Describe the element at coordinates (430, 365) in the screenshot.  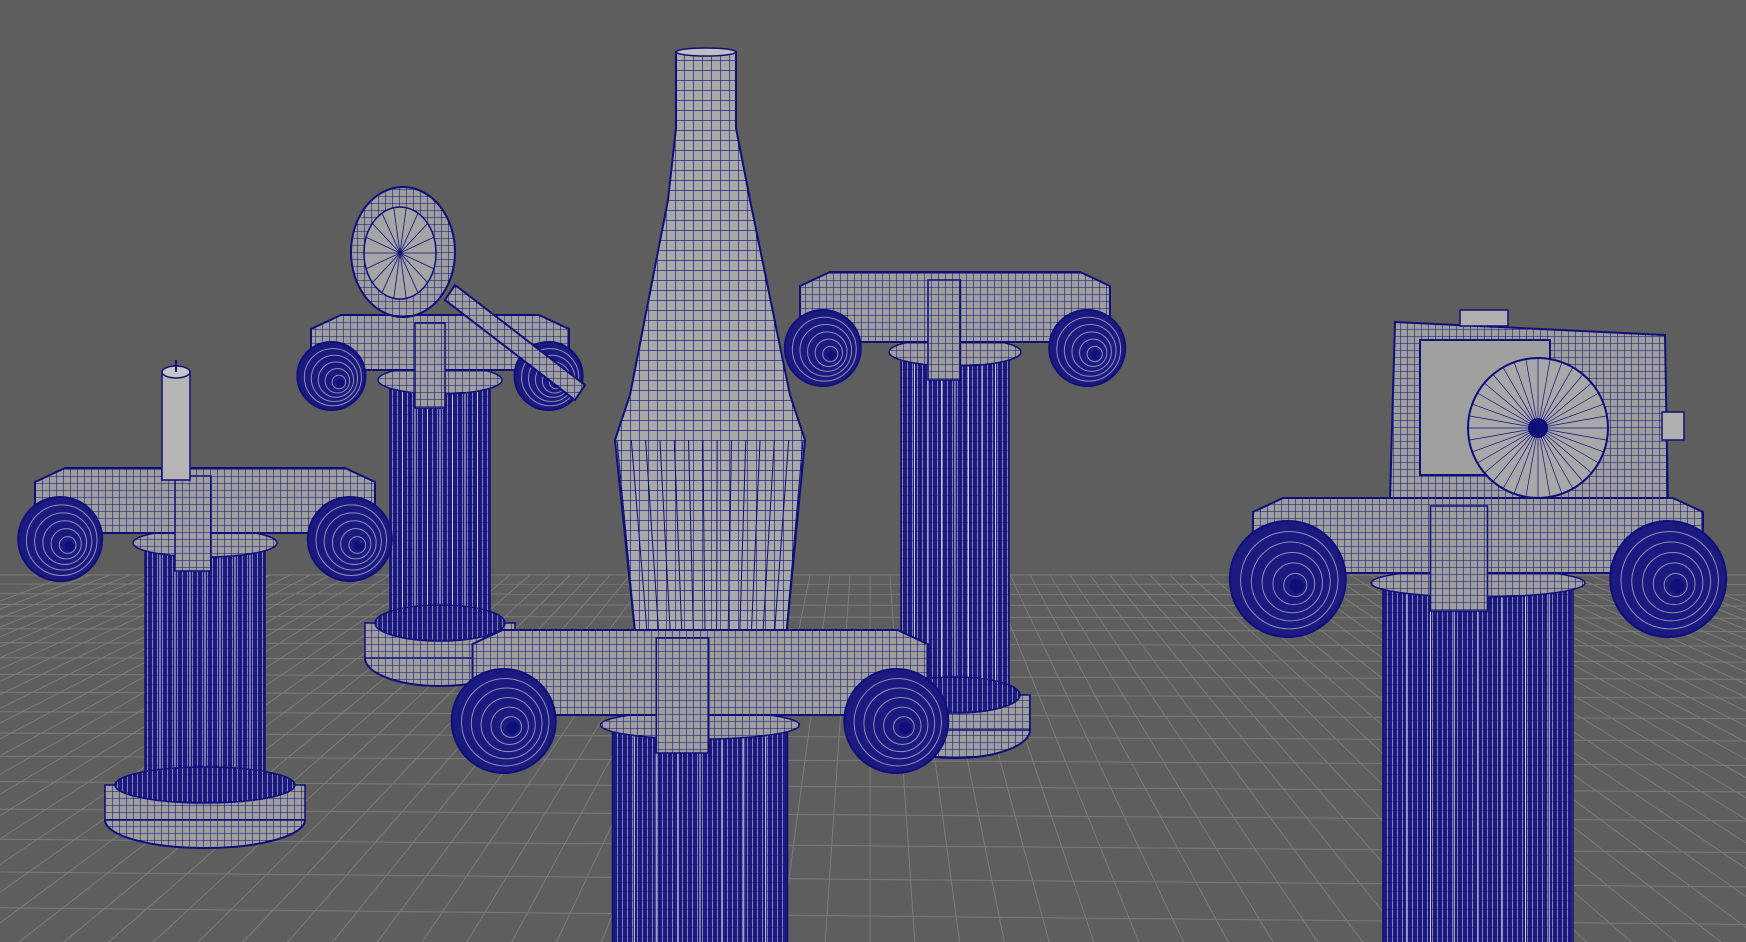
I see `column-left-back-strap` at that location.